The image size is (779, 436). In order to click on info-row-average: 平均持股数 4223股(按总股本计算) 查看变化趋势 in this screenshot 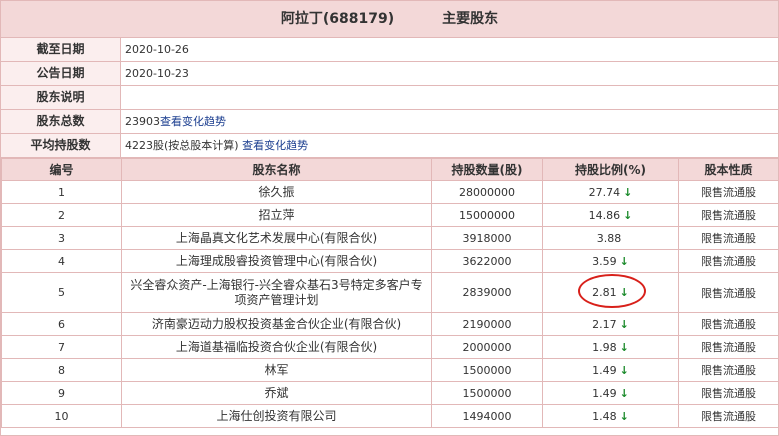, I will do `click(389, 146)`.